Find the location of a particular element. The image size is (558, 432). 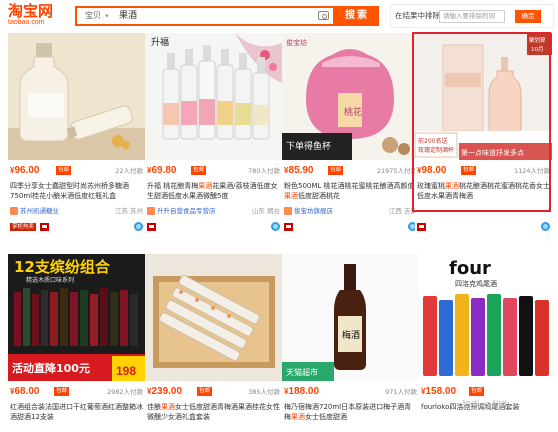

scope-label: 宝贝 is located at coordinates (93, 15).